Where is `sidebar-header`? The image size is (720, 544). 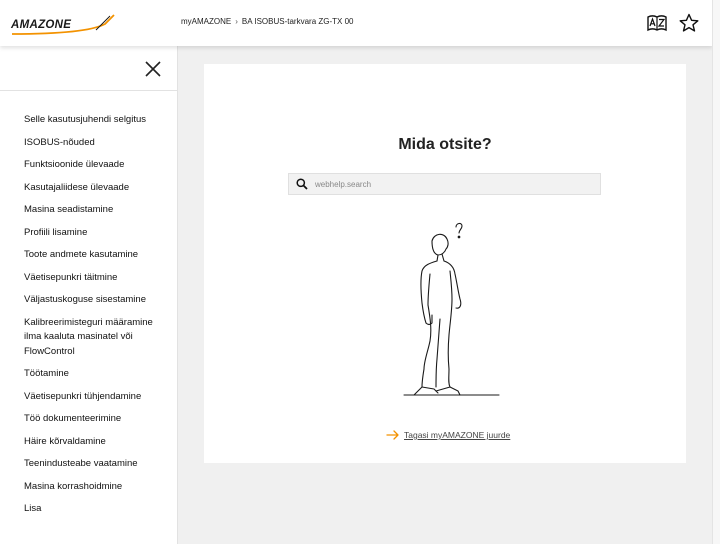 sidebar-header is located at coordinates (88, 68).